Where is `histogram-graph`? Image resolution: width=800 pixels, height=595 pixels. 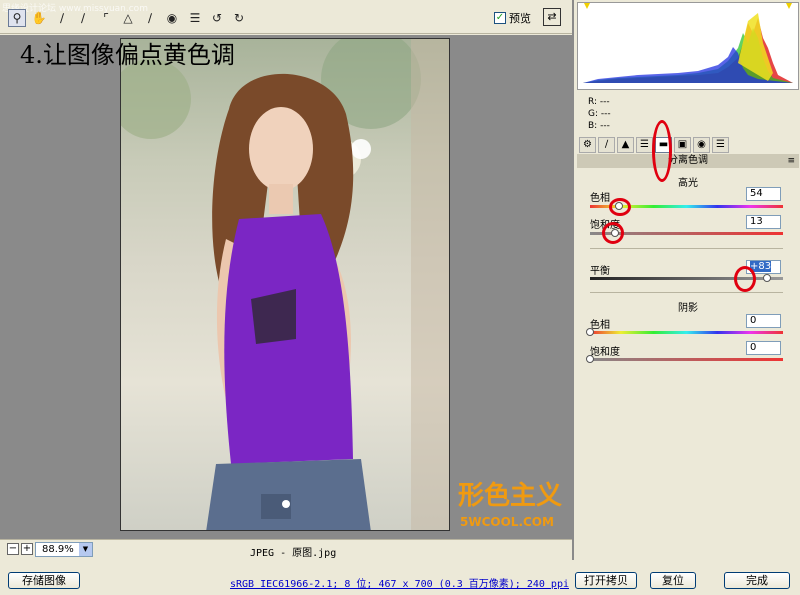
histogram-graph is located at coordinates (688, 43).